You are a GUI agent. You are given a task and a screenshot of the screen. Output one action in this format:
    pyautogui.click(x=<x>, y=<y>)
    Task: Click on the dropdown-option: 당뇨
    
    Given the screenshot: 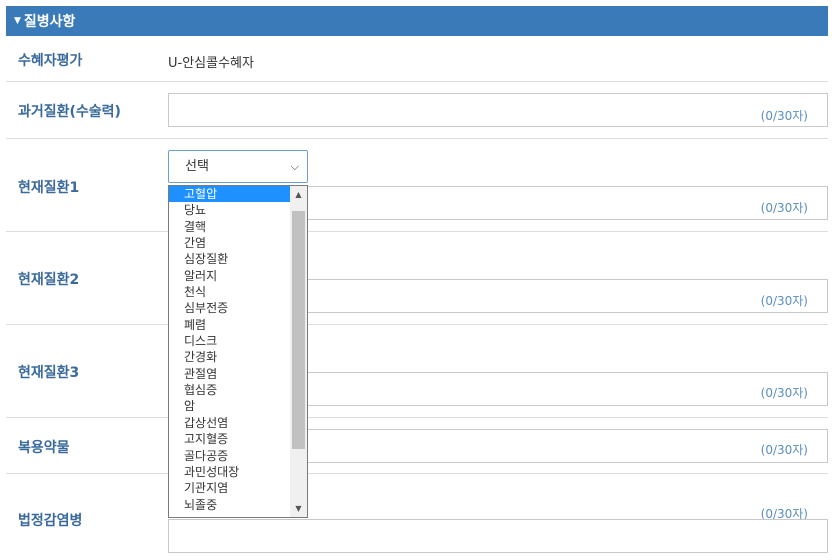 What is the action you would take?
    pyautogui.click(x=230, y=210)
    